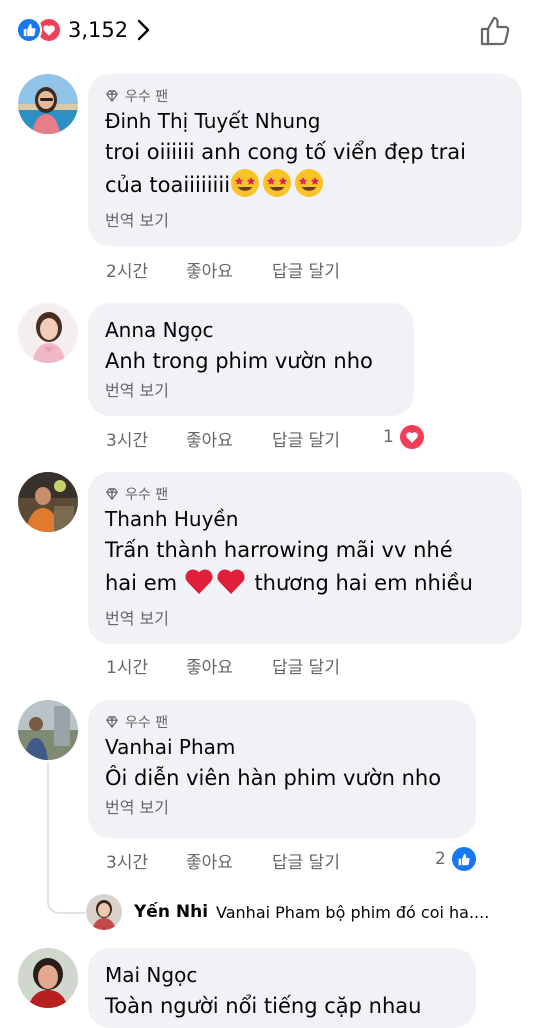  I want to click on comment-time: 1시간, so click(146, 665).